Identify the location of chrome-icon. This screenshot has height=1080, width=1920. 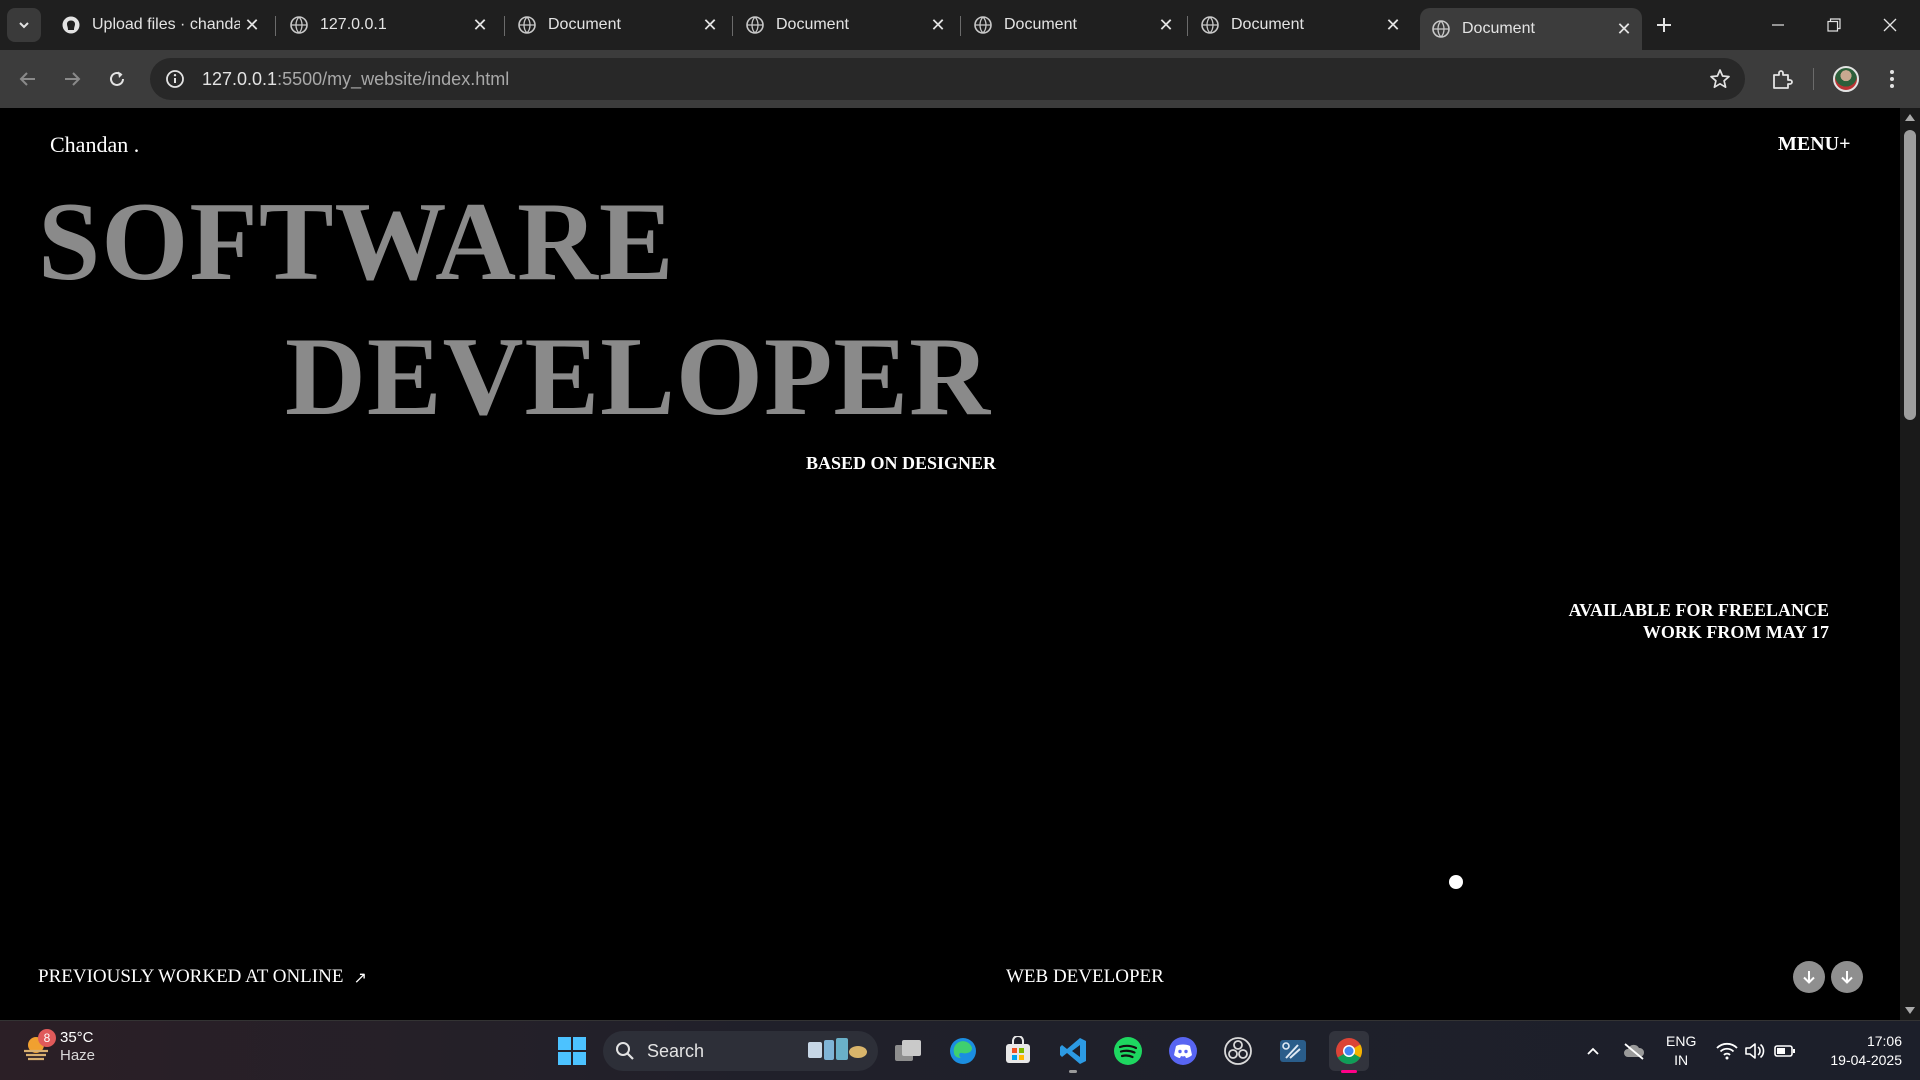
(1349, 1051).